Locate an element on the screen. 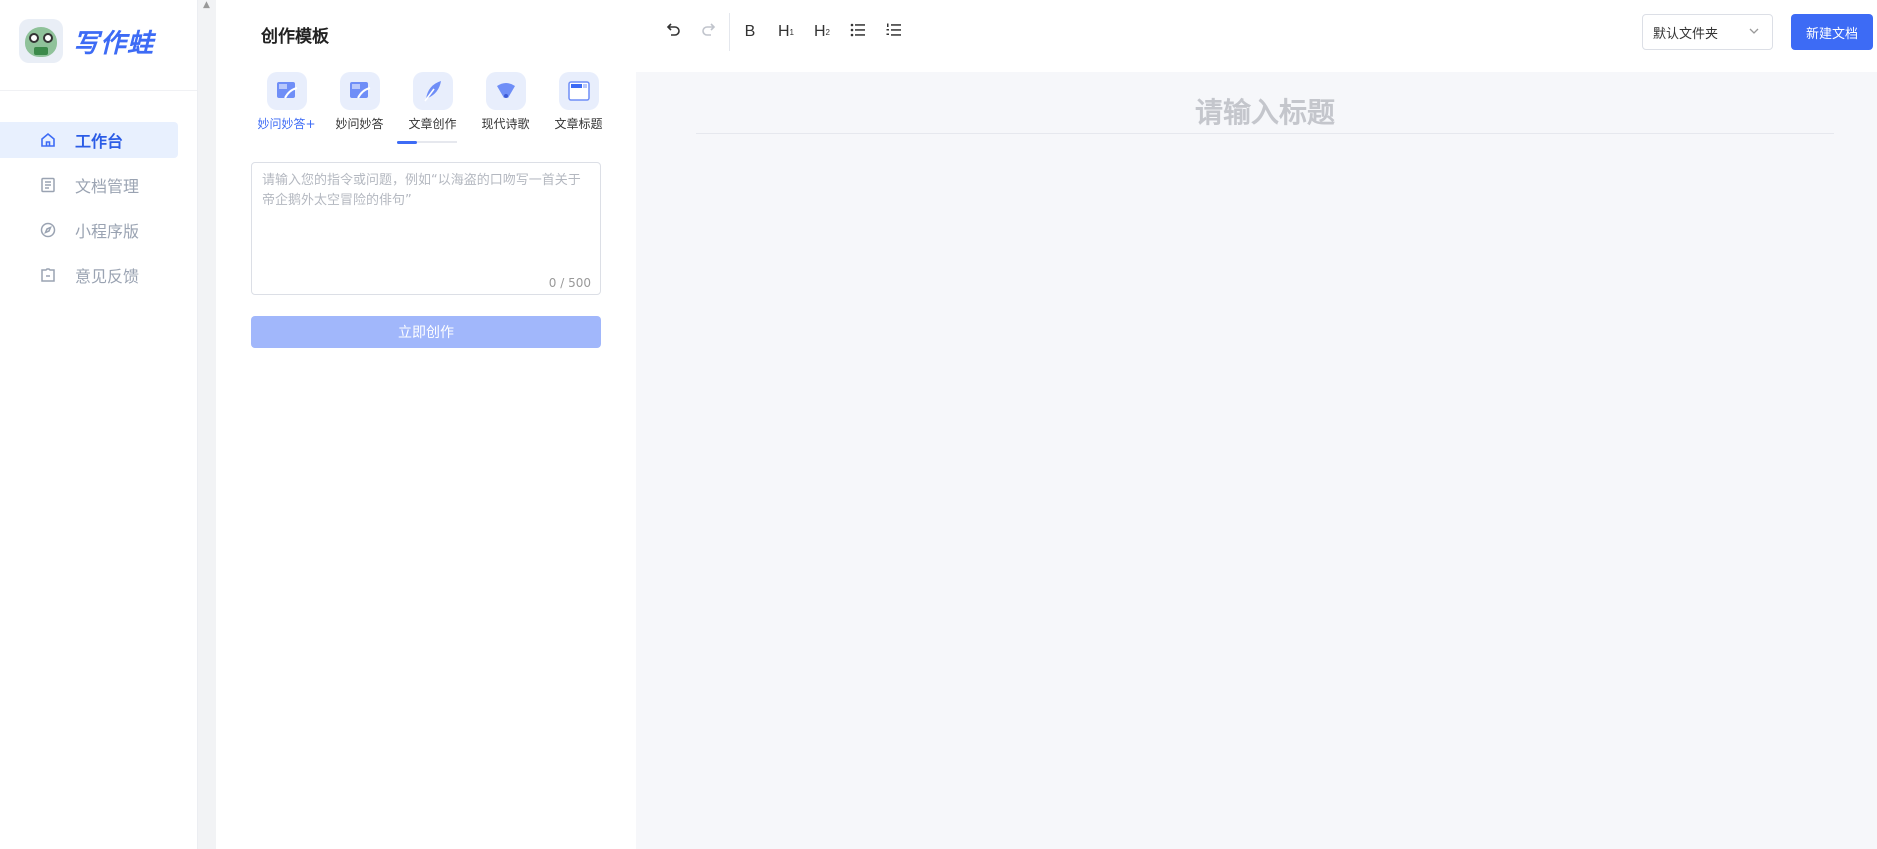  folder-select: 默认文件夹 is located at coordinates (1707, 32).